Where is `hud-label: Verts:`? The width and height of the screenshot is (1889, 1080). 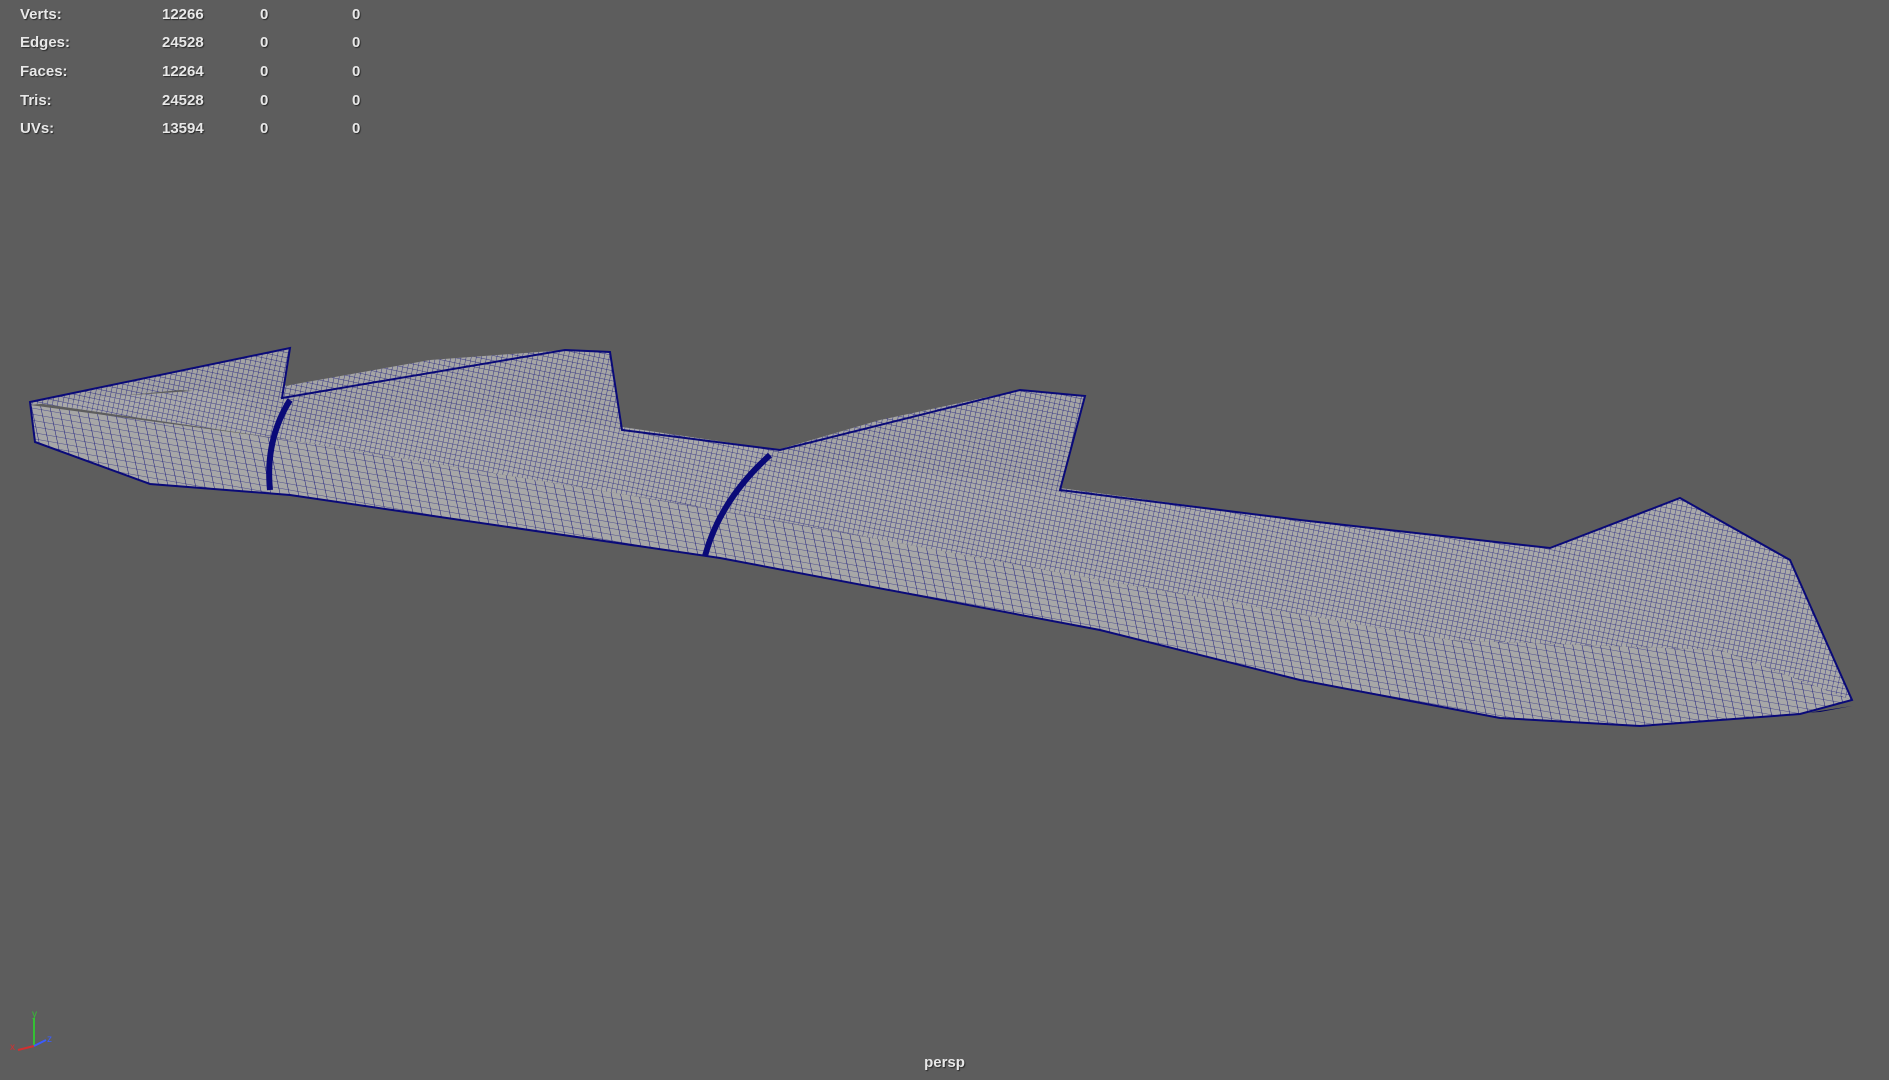
hud-label: Verts: is located at coordinates (41, 14).